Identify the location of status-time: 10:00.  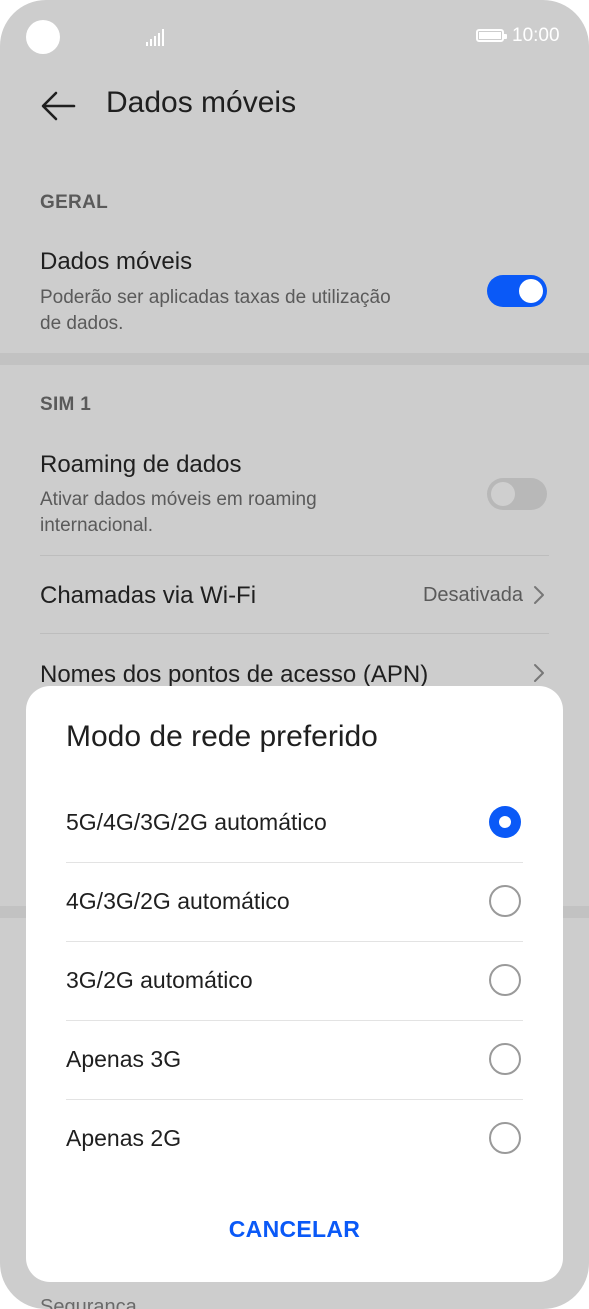
(536, 35).